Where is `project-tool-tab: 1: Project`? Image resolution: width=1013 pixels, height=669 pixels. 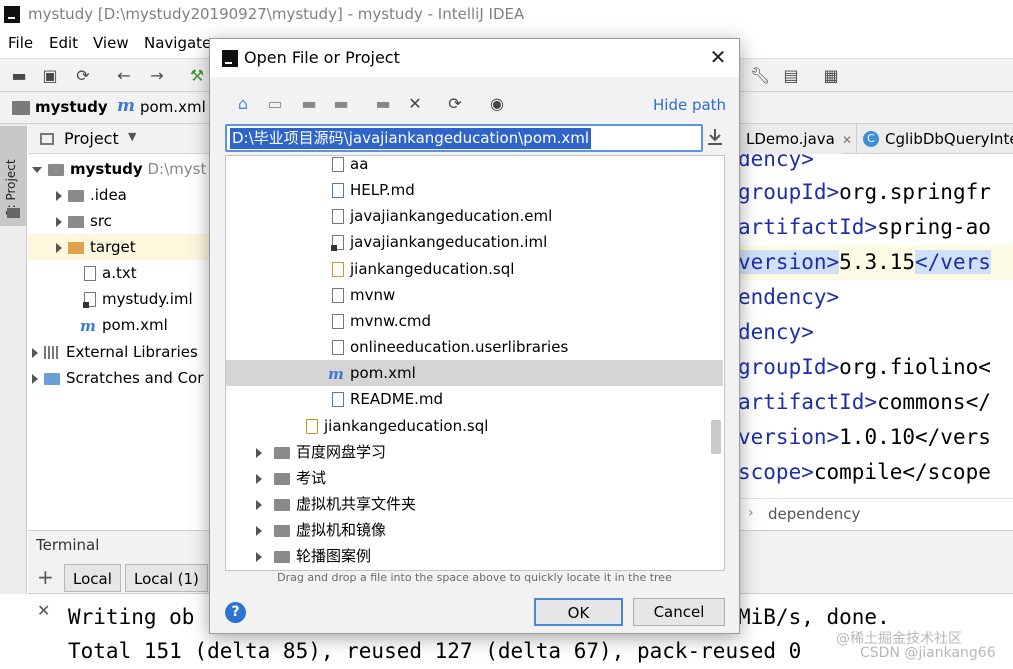 project-tool-tab: 1: Project is located at coordinates (13, 176).